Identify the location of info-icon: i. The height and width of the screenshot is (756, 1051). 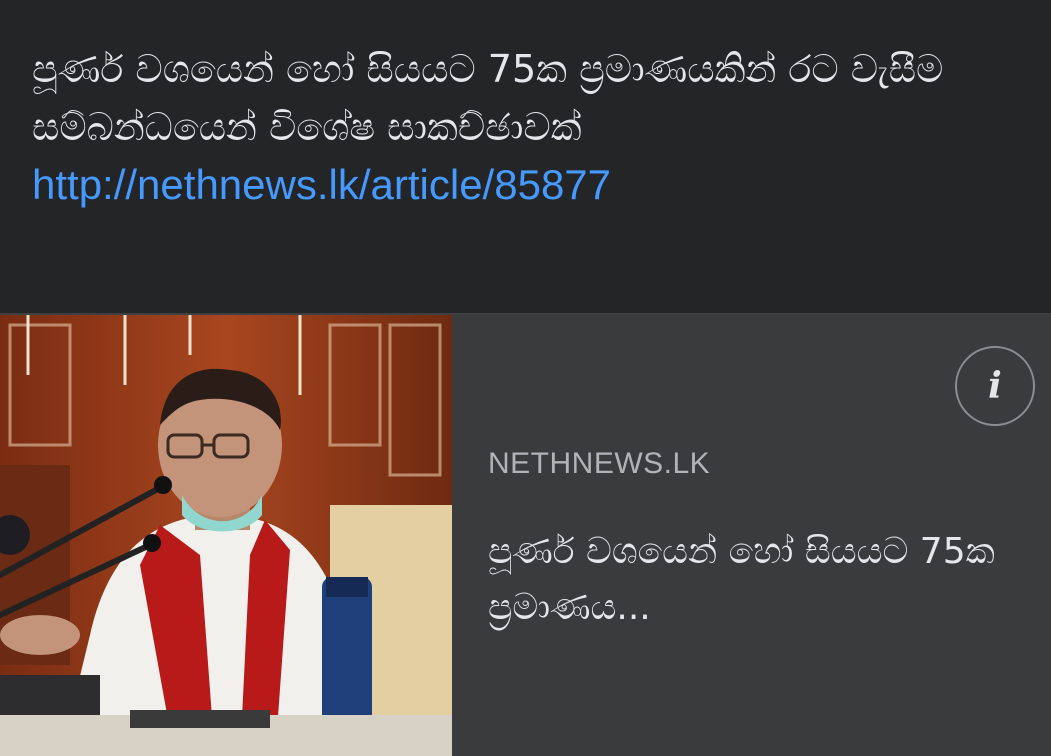
(995, 386).